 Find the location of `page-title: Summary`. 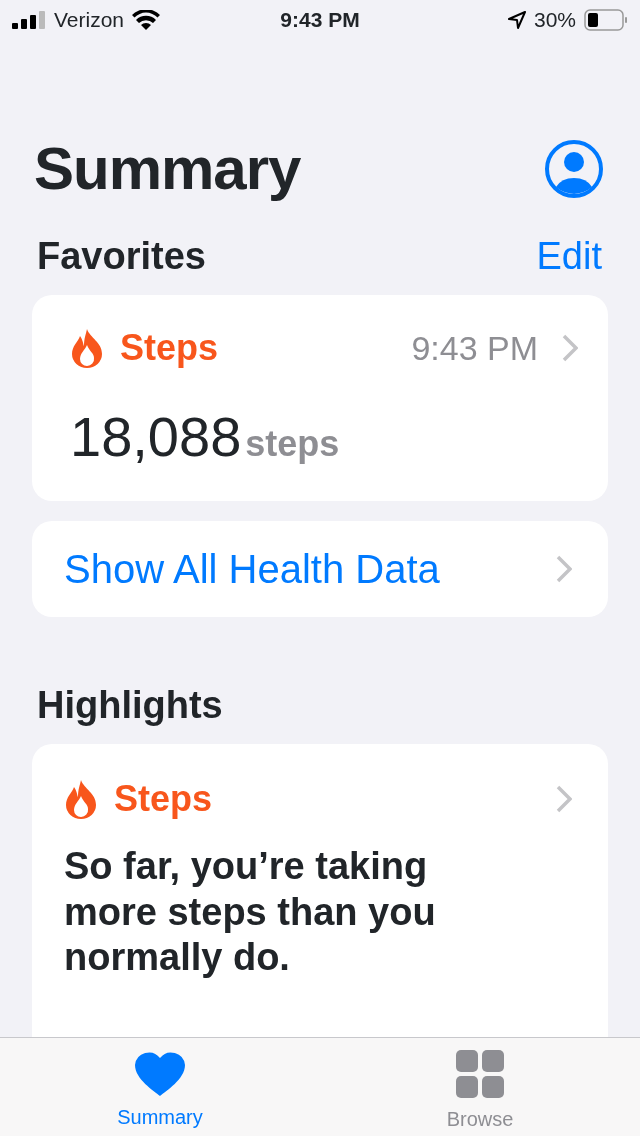

page-title: Summary is located at coordinates (167, 169).